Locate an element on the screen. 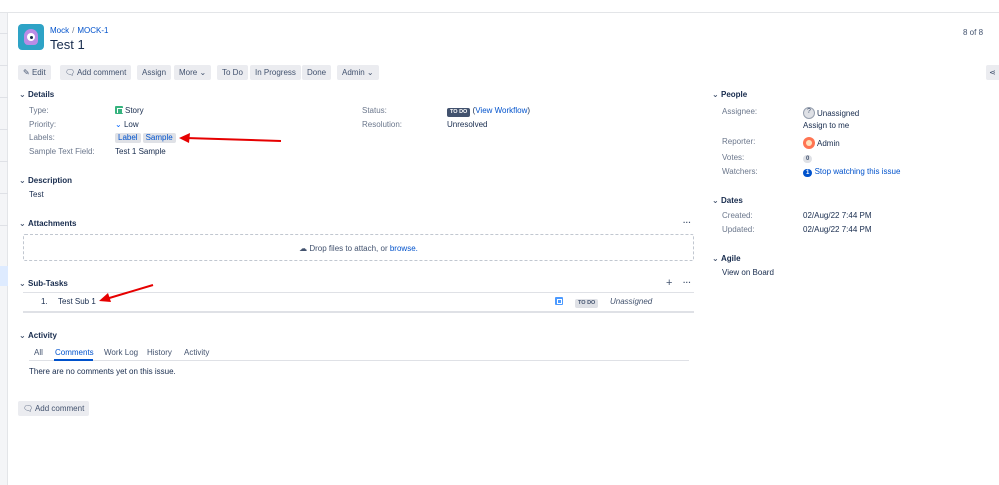  in-progress-button: In Progress is located at coordinates (275, 72).